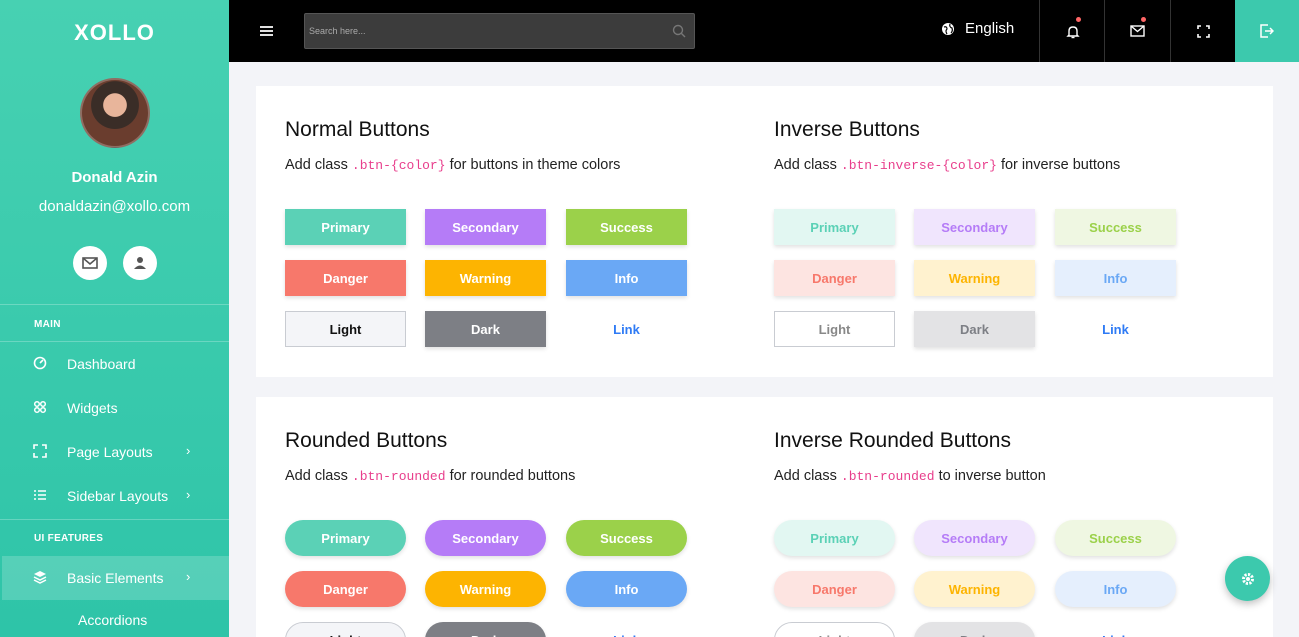  Describe the element at coordinates (110, 452) in the screenshot. I see `sidebar-item-label: Page Layouts` at that location.